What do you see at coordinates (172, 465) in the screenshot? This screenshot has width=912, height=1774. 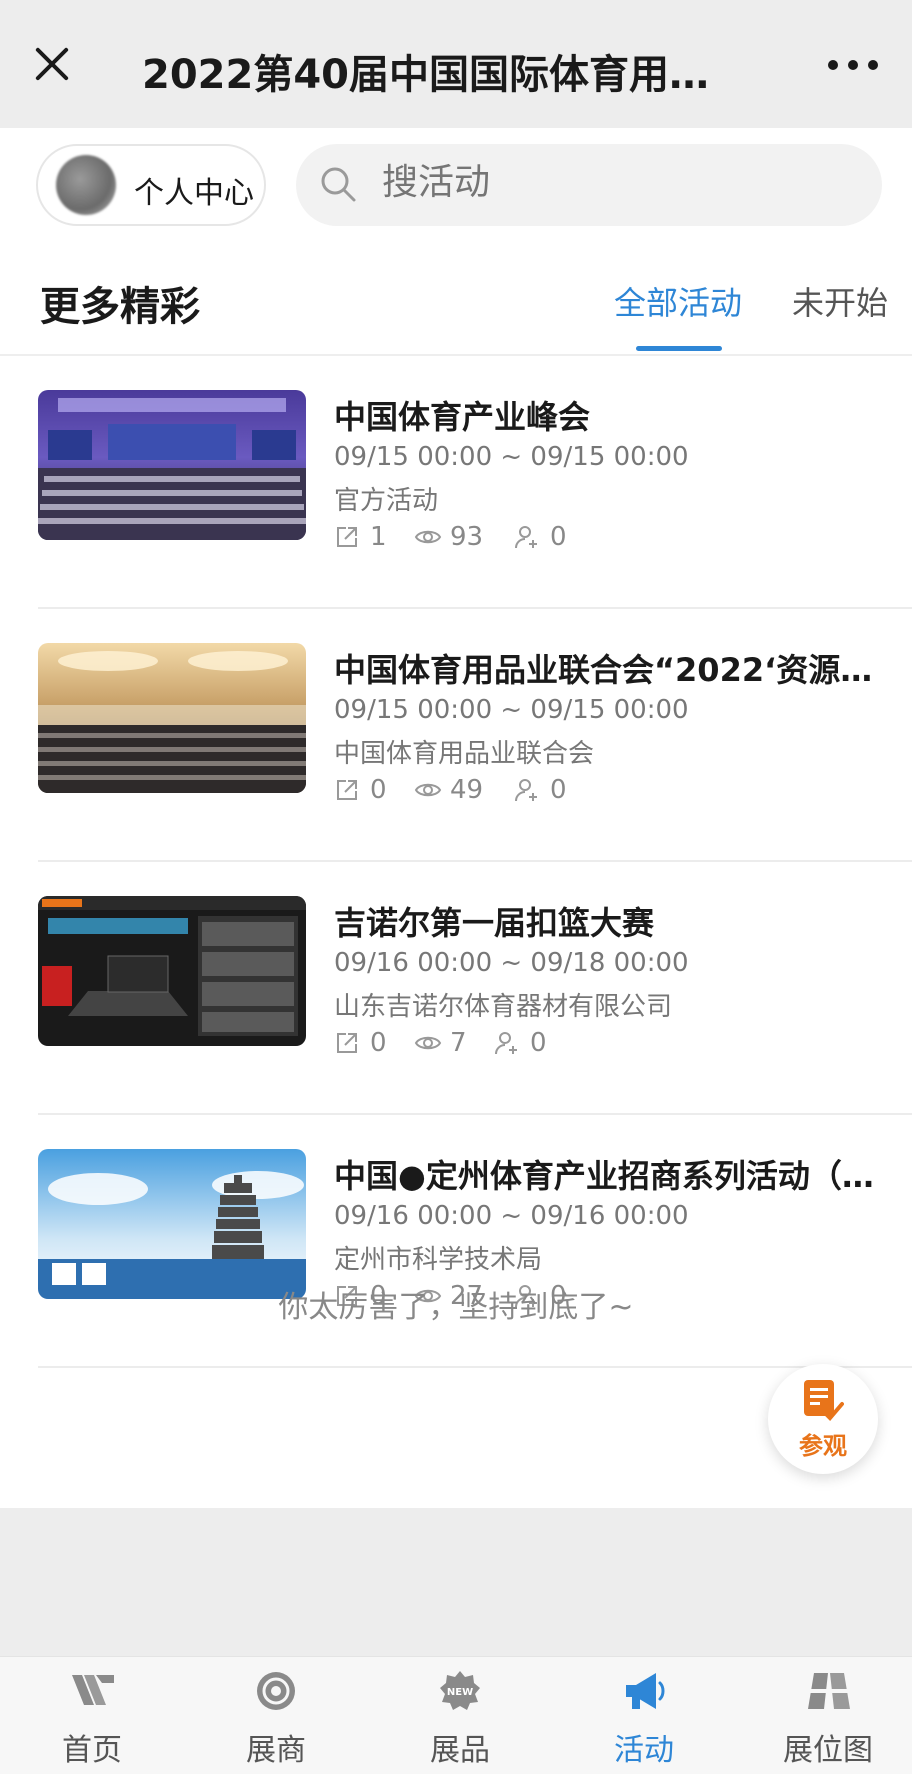 I see `conference-hall-photo` at bounding box center [172, 465].